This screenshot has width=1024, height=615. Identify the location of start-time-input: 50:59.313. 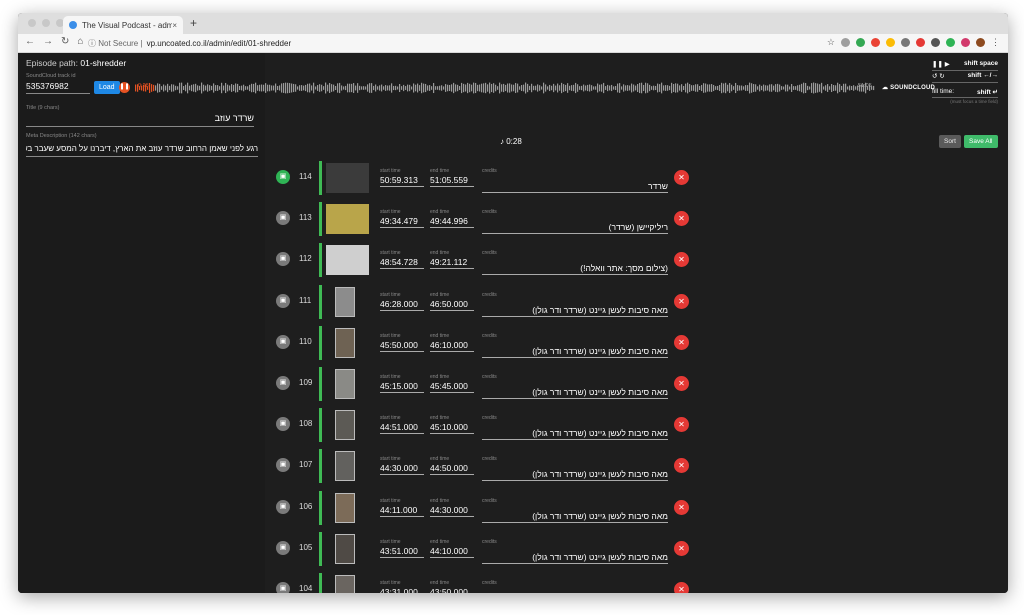
(402, 181).